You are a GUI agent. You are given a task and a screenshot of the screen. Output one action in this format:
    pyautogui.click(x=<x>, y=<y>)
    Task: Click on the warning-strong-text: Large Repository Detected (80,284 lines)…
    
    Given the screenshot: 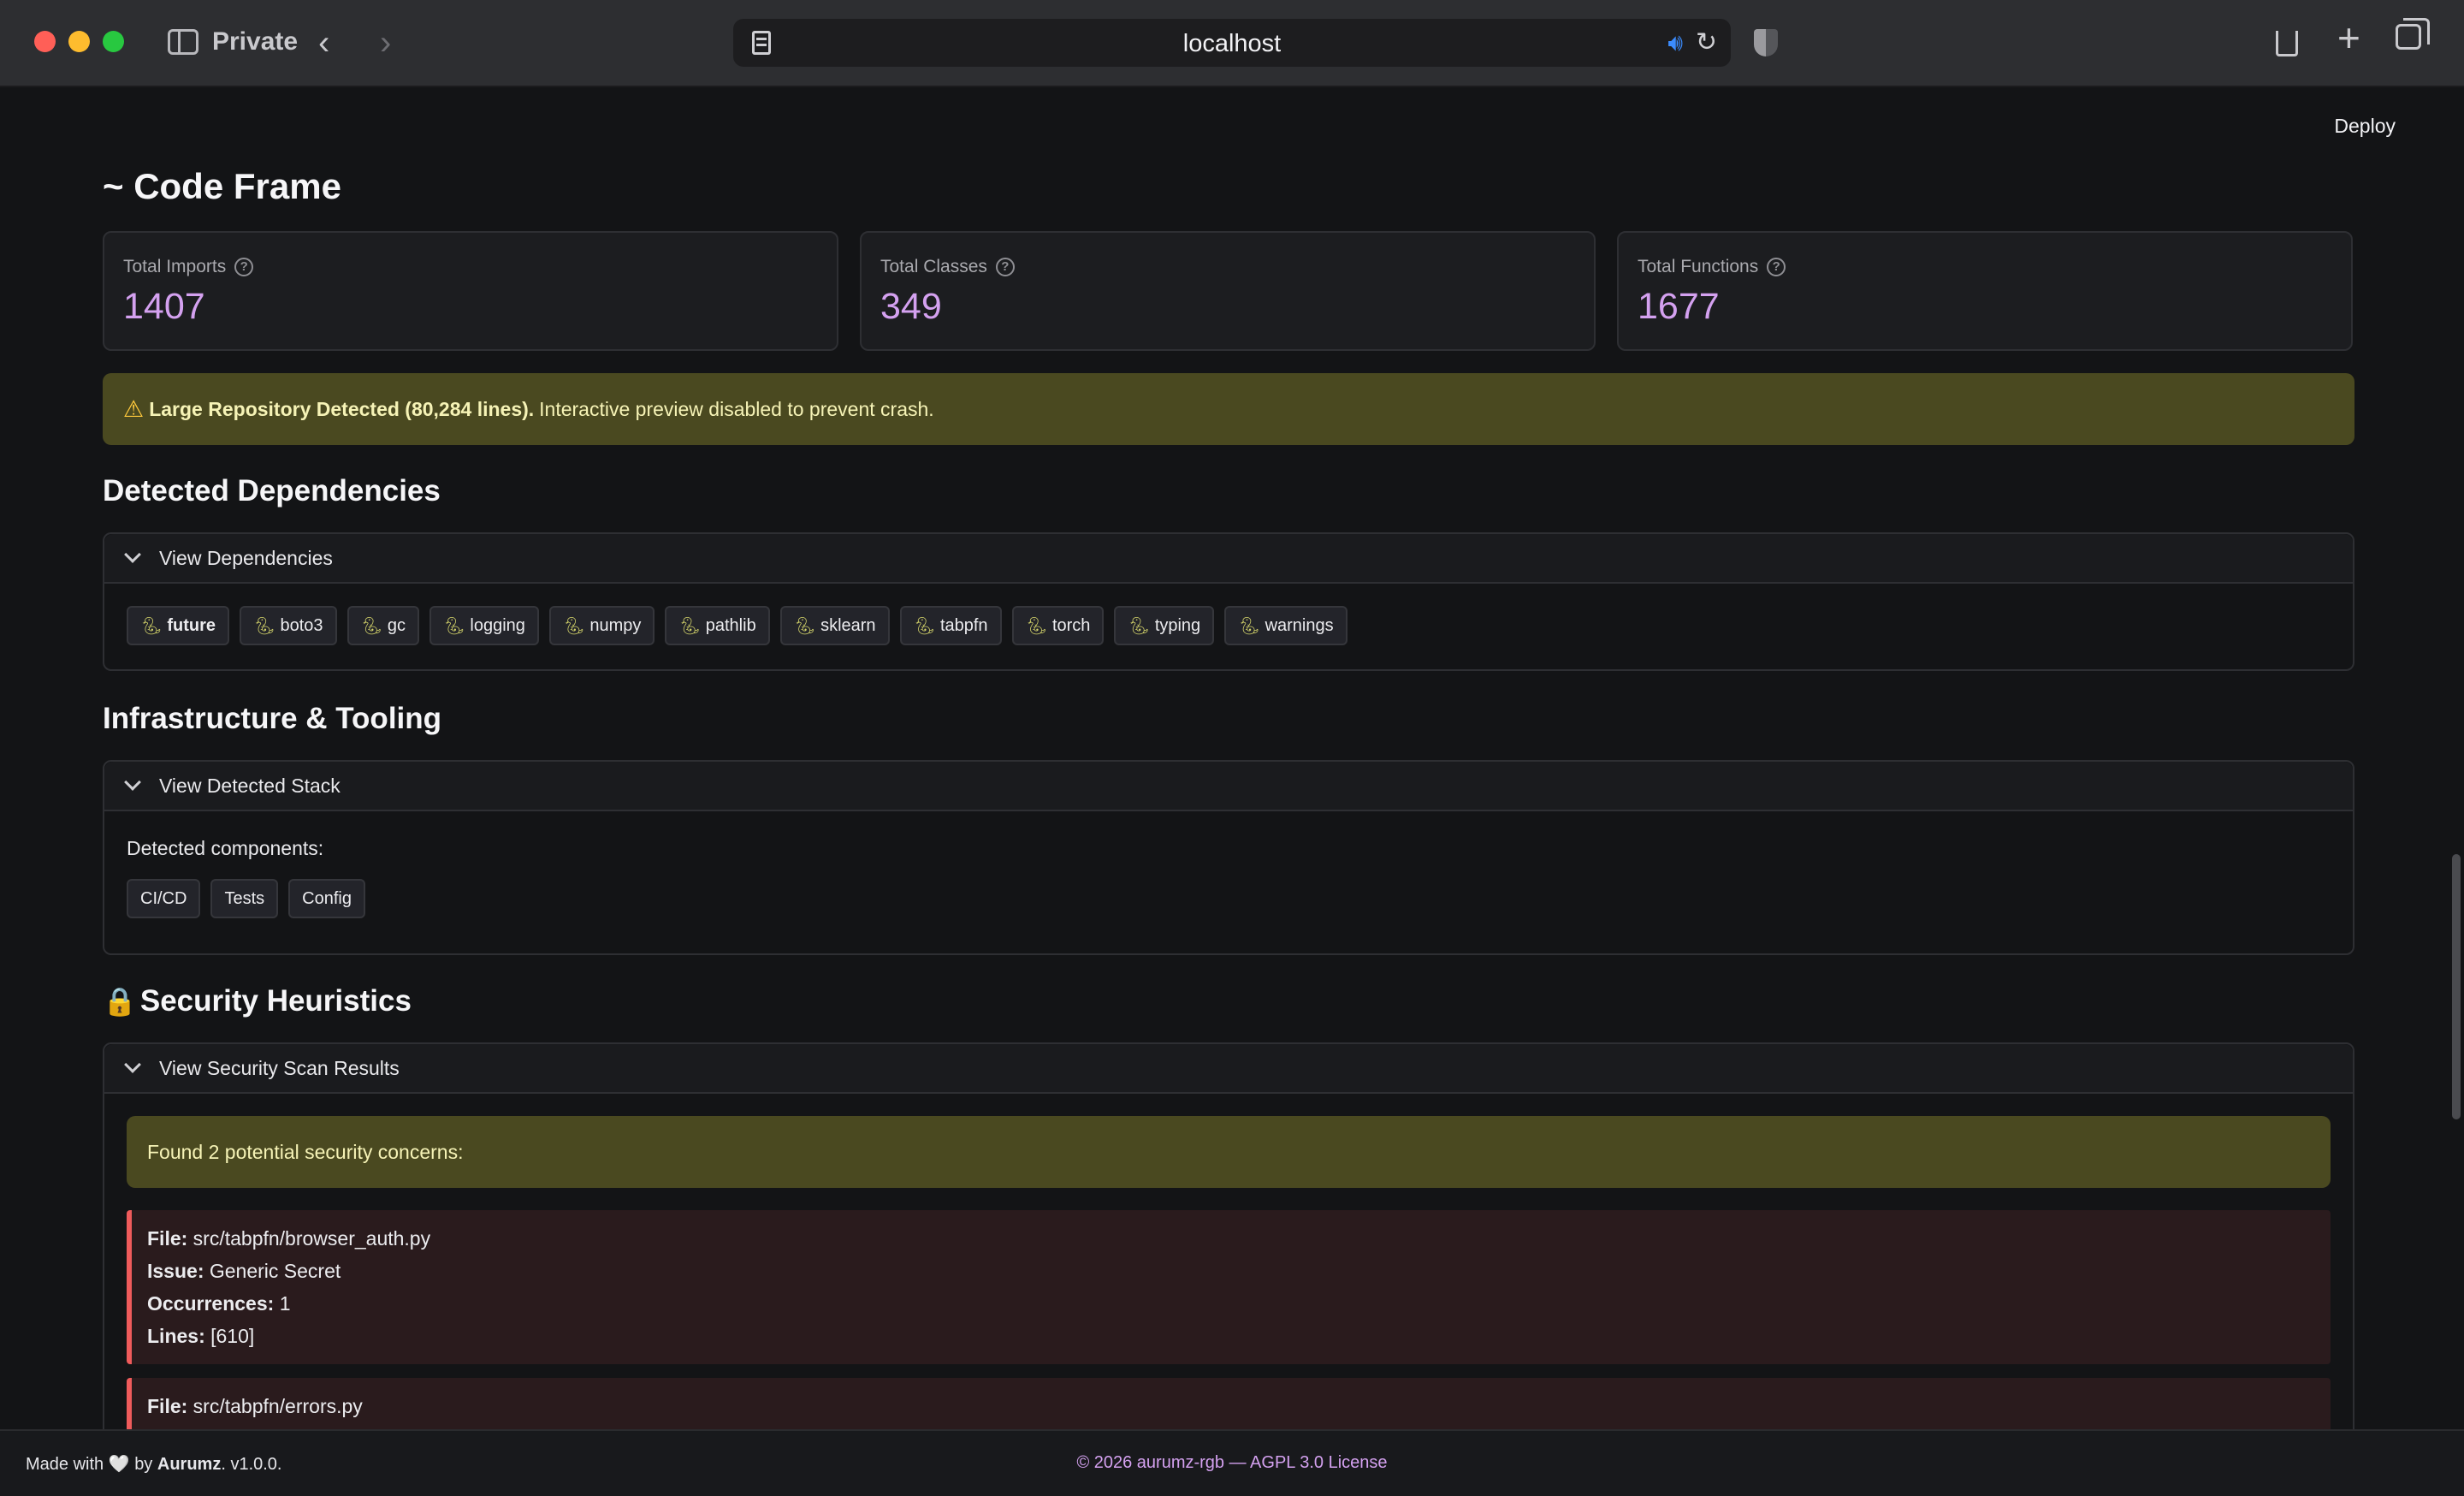 What is the action you would take?
    pyautogui.click(x=342, y=408)
    